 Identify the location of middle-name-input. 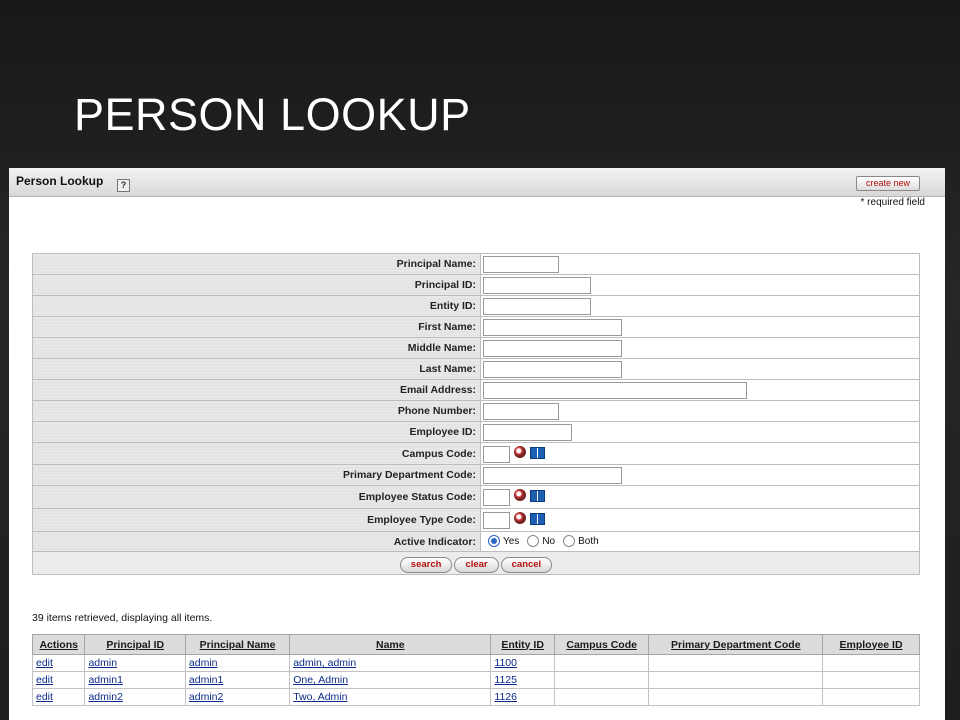
(552, 348).